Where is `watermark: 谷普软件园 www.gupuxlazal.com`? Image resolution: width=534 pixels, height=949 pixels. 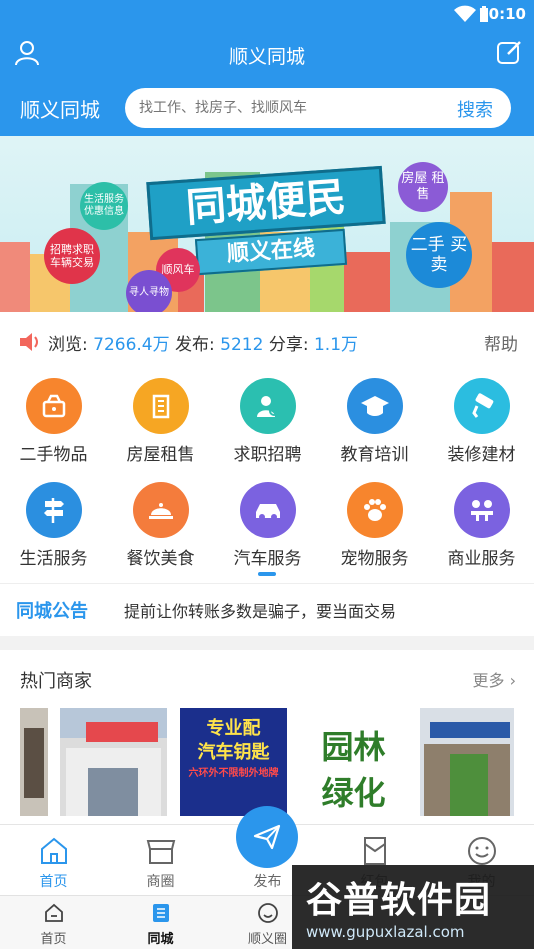
watermark: 谷普软件园 www.gupuxlazal.com is located at coordinates (413, 907).